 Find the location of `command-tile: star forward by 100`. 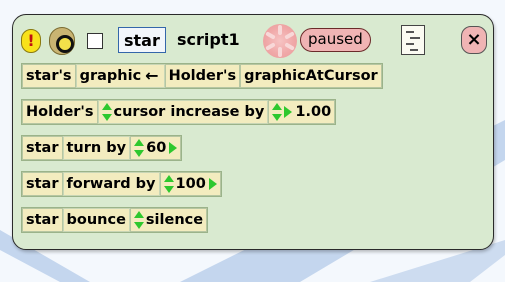

command-tile: star forward by 100 is located at coordinates (121, 184).